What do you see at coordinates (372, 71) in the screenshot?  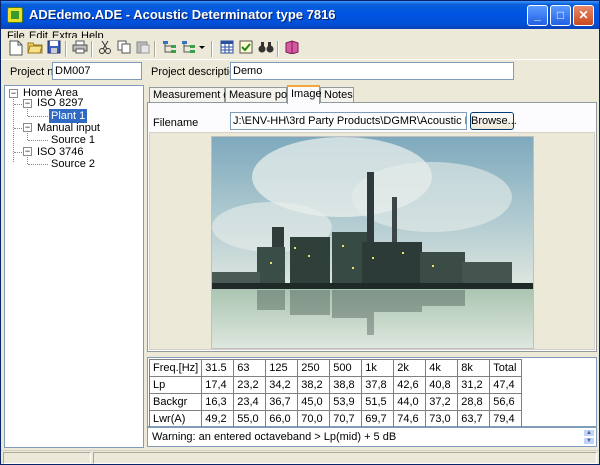 I see `project-description-field: Demo` at bounding box center [372, 71].